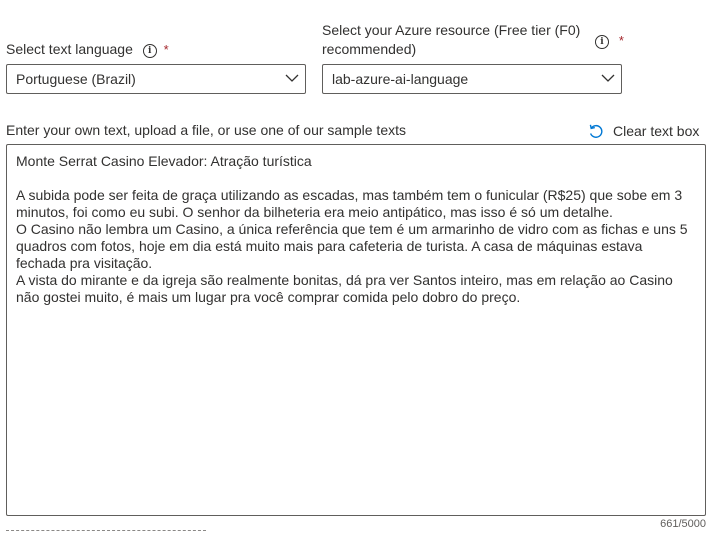 The width and height of the screenshot is (712, 535). What do you see at coordinates (400, 79) in the screenshot?
I see `resource-selected-value: lab-azure-ai-language` at bounding box center [400, 79].